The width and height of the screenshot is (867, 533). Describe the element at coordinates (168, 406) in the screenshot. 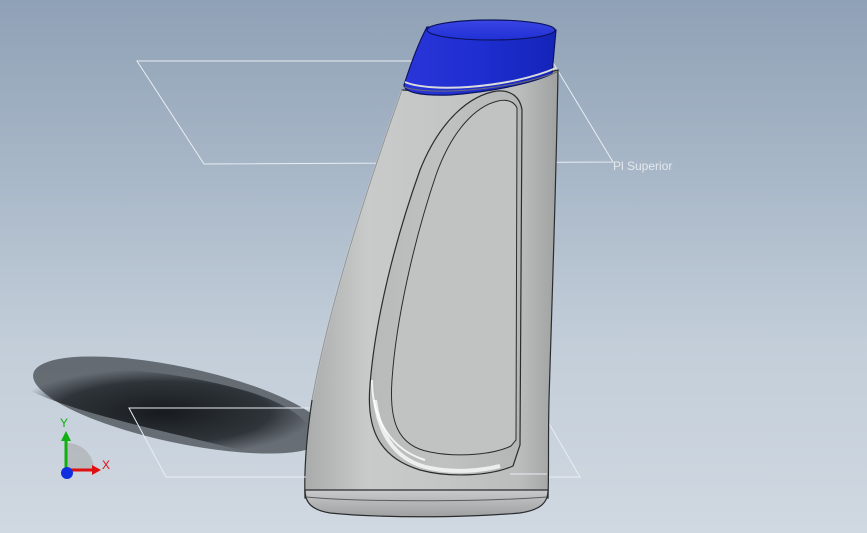

I see `floor-shadow` at that location.